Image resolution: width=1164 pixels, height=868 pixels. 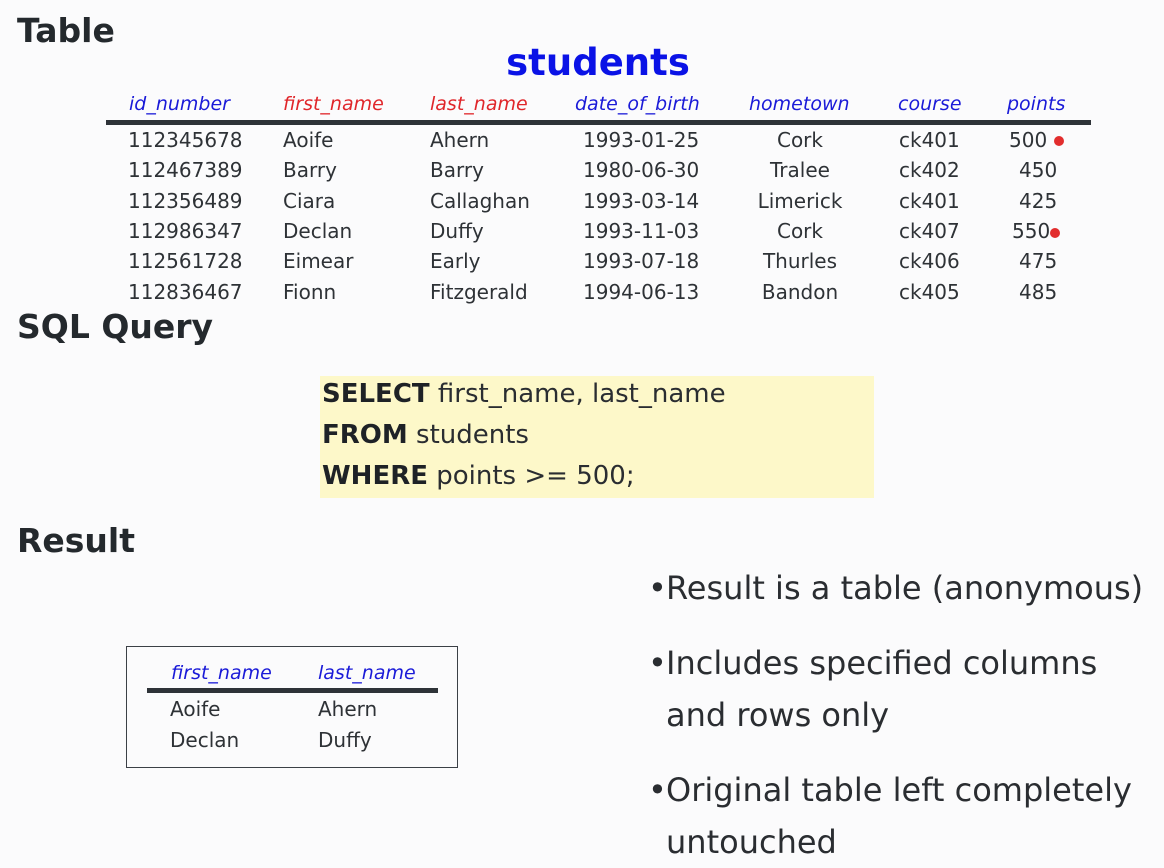 I want to click on cell-hometown: Limerick, so click(x=800, y=201).